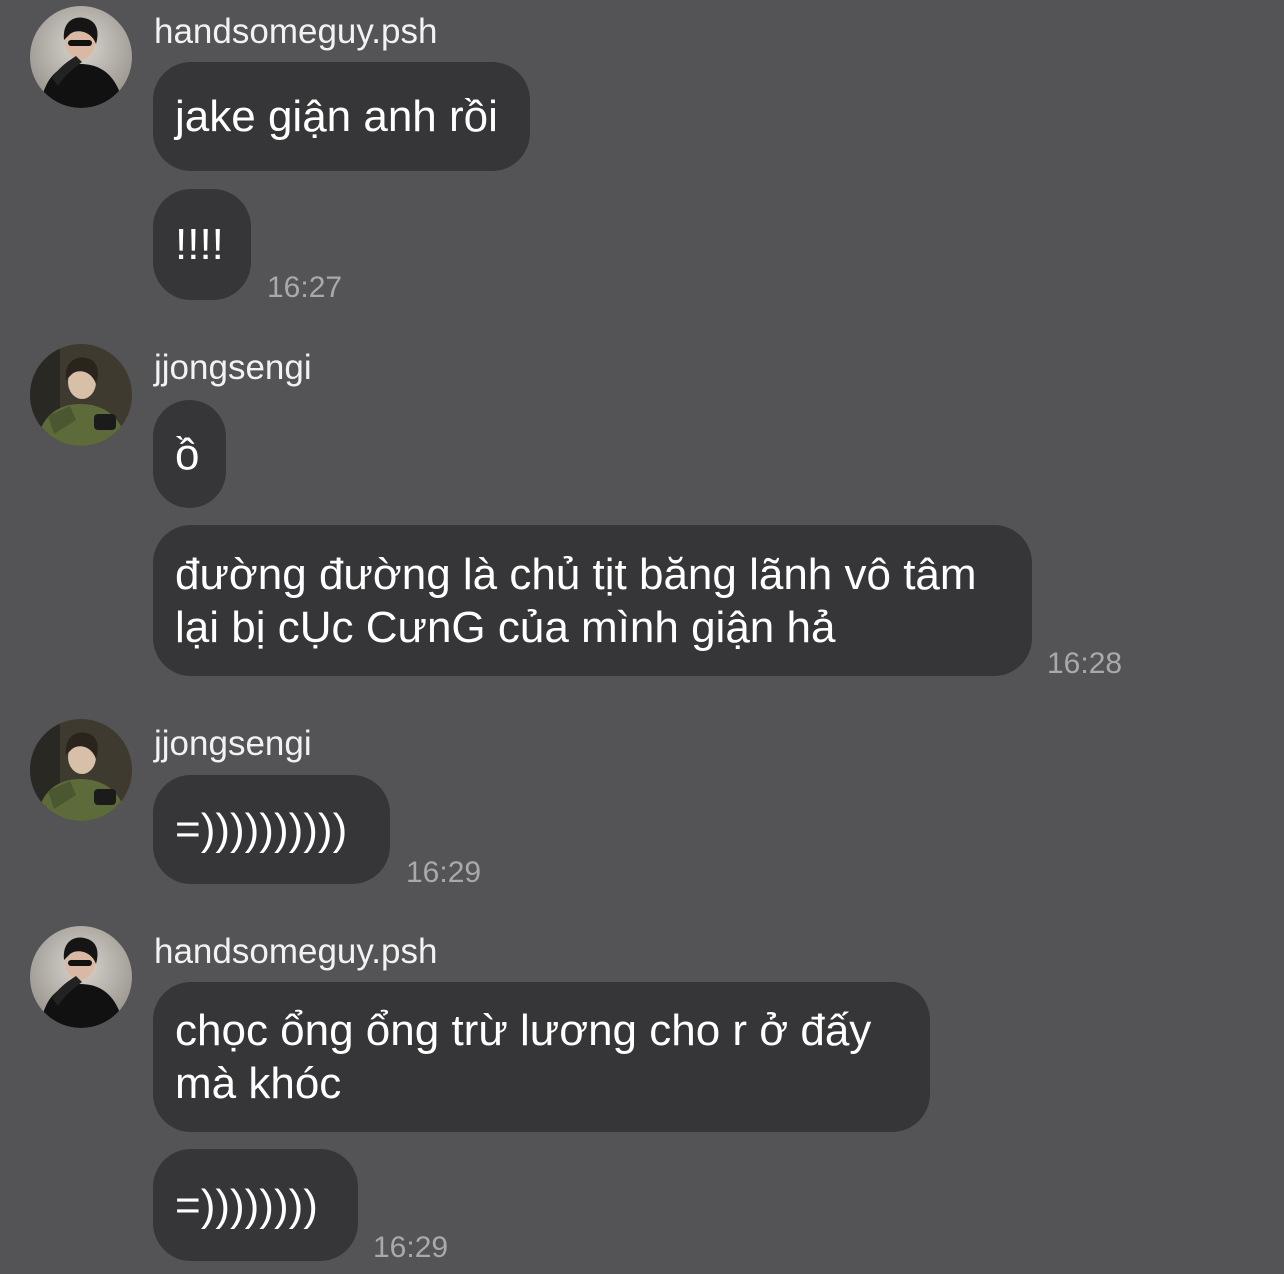  I want to click on message-text: =)))))))))), so click(261, 829).